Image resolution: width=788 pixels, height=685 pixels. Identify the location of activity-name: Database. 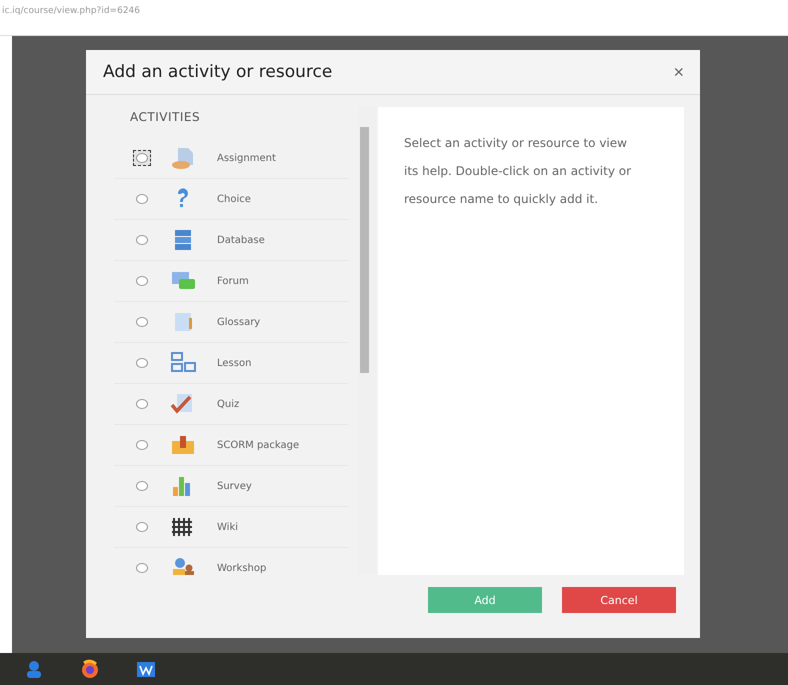
(241, 240).